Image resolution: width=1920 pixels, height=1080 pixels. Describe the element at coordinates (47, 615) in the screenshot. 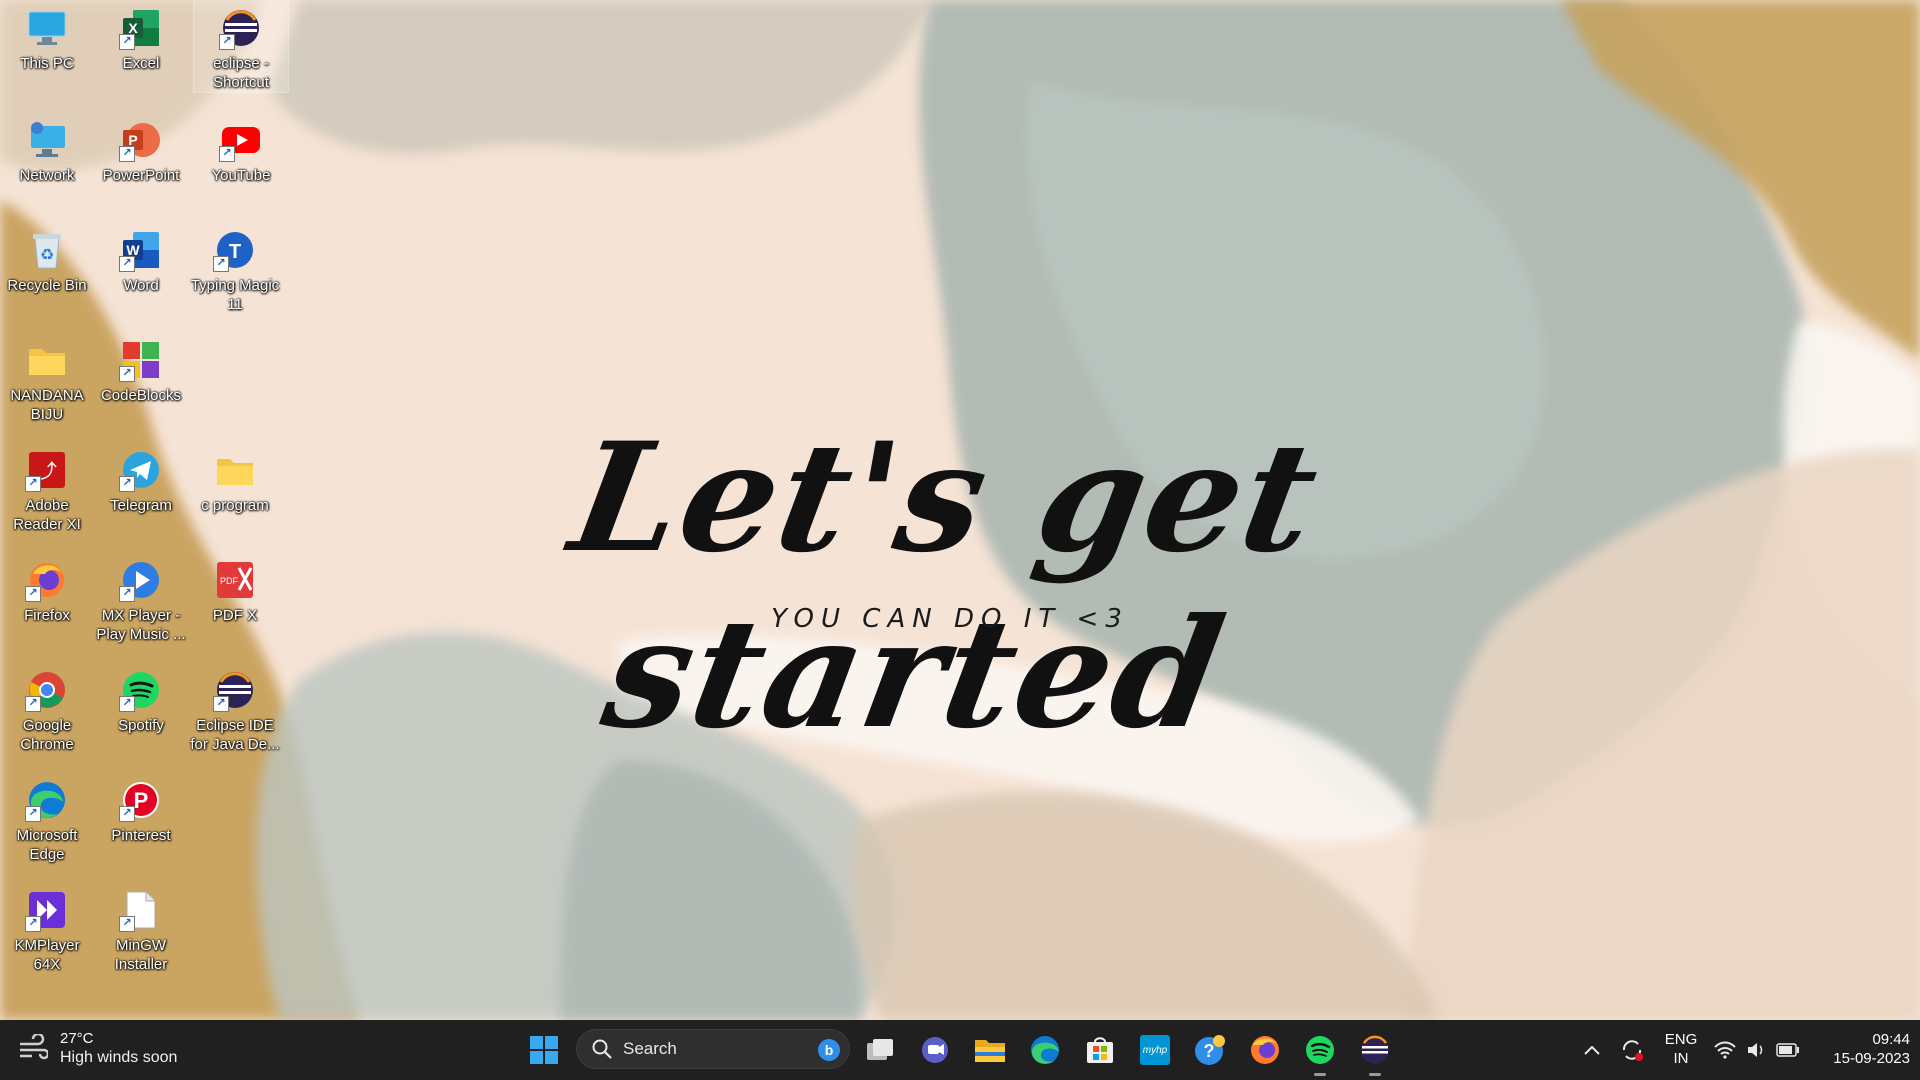

I see `desktop-icon-label: Firefox` at that location.